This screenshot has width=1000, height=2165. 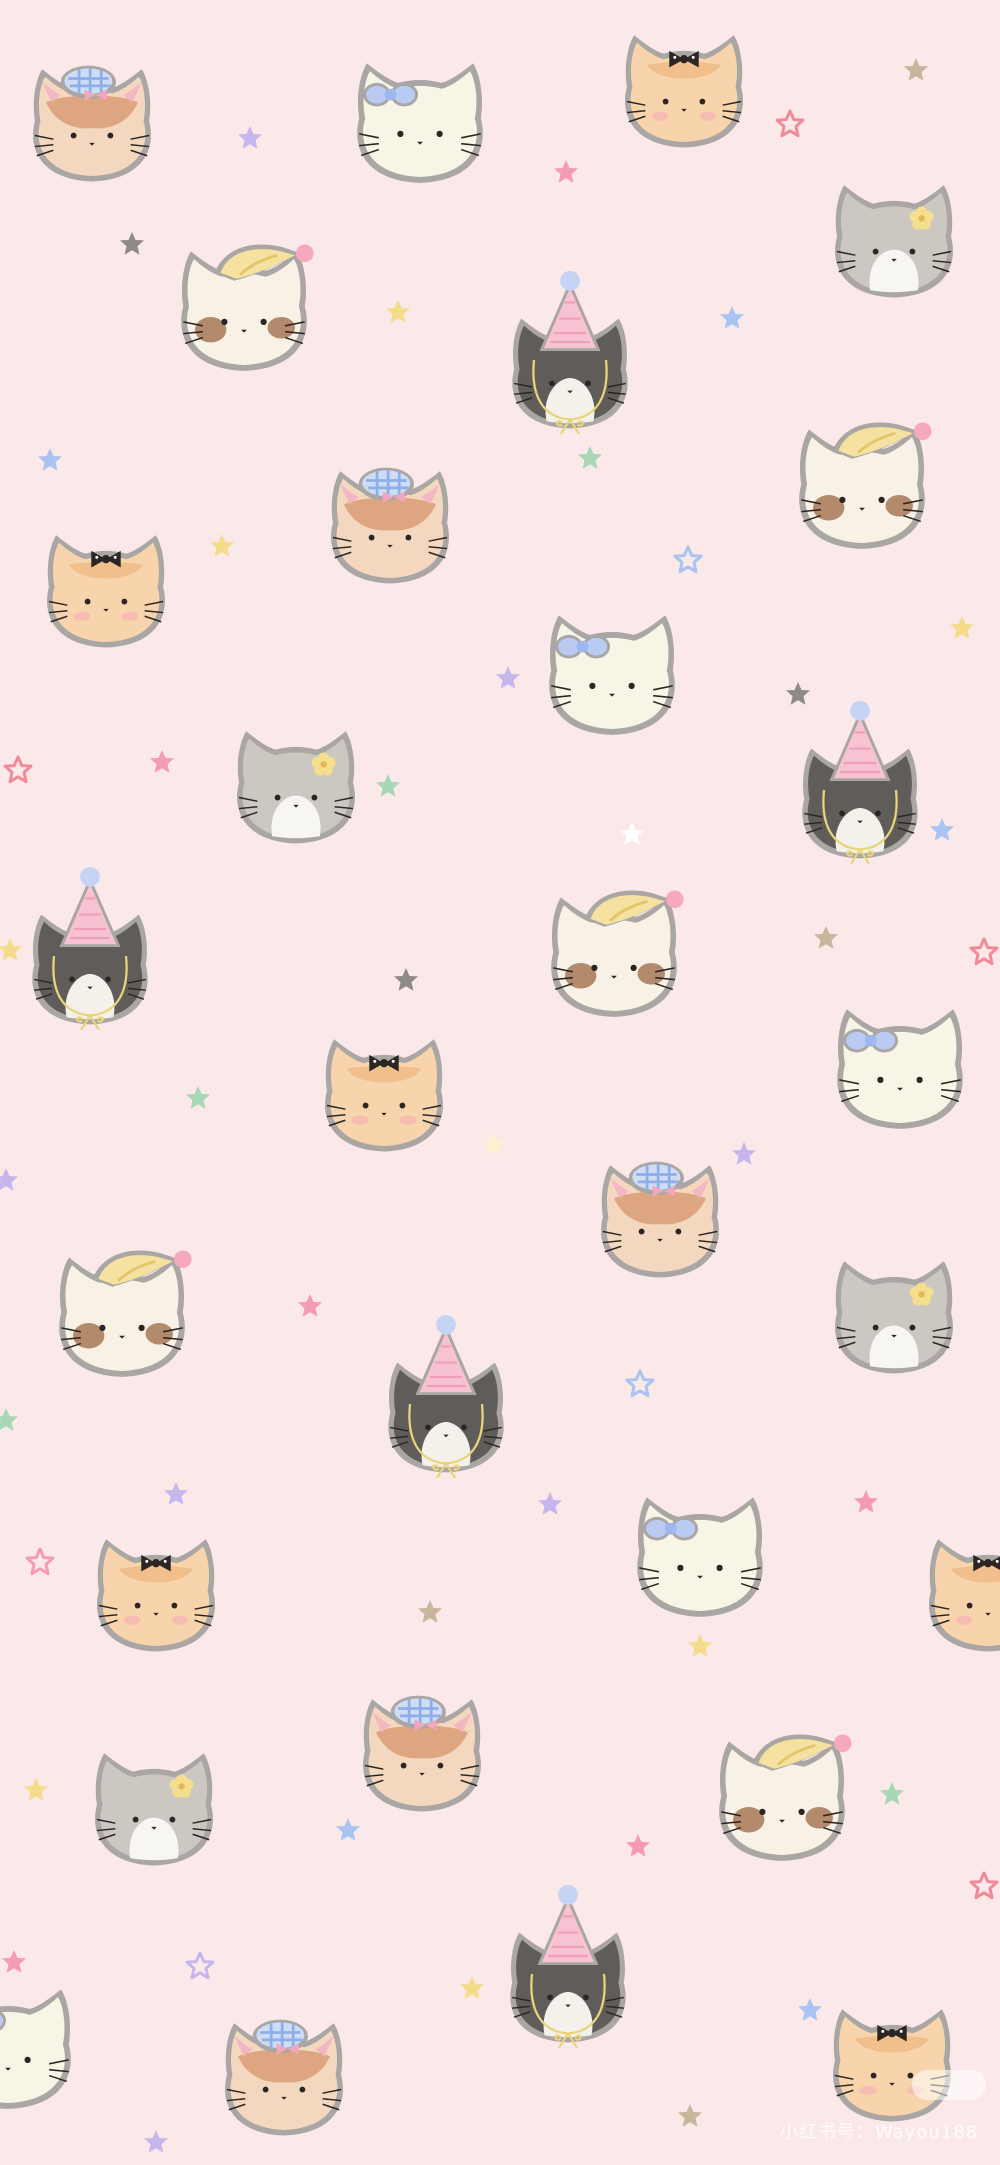 What do you see at coordinates (879, 2132) in the screenshot?
I see `watermark: 小红书号：Wayou188` at bounding box center [879, 2132].